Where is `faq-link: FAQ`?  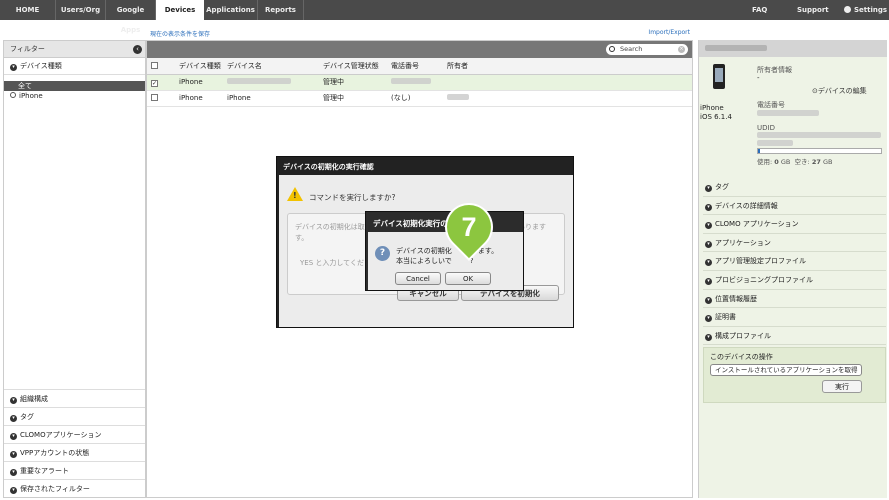
faq-link: FAQ is located at coordinates (759, 10).